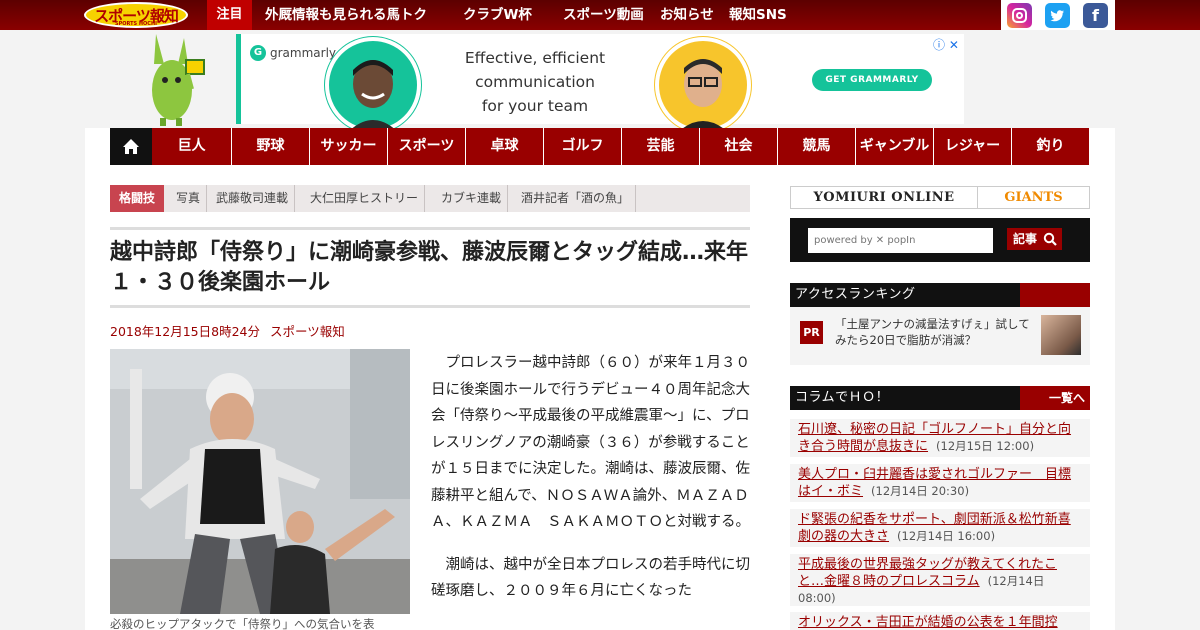  What do you see at coordinates (900, 240) in the screenshot?
I see `search-input` at bounding box center [900, 240].